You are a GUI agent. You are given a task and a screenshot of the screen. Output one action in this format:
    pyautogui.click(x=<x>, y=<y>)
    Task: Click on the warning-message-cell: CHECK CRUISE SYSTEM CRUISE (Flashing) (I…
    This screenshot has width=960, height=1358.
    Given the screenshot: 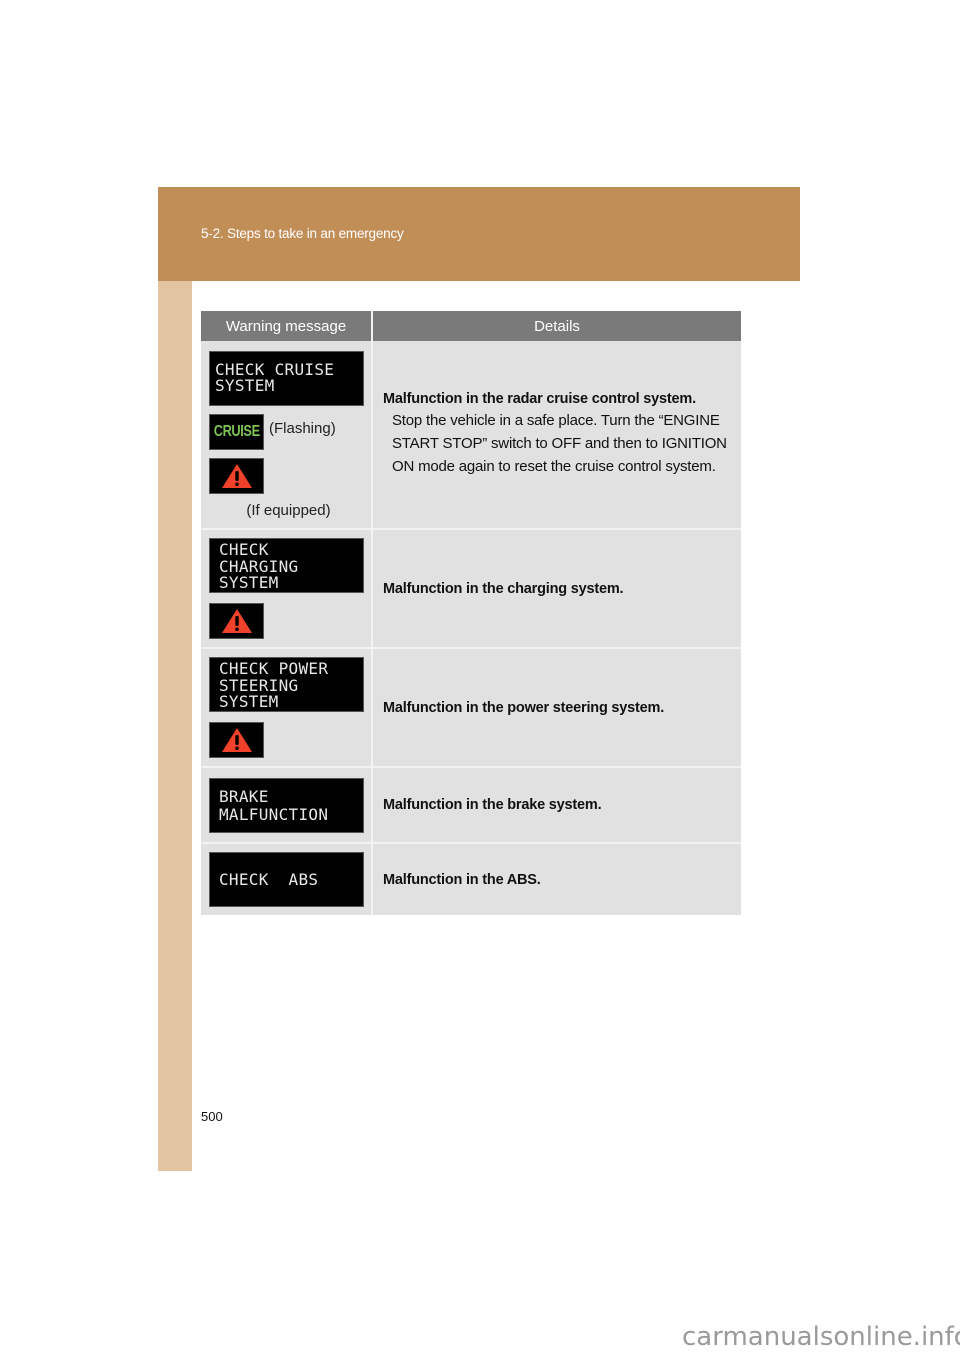 What is the action you would take?
    pyautogui.click(x=286, y=435)
    